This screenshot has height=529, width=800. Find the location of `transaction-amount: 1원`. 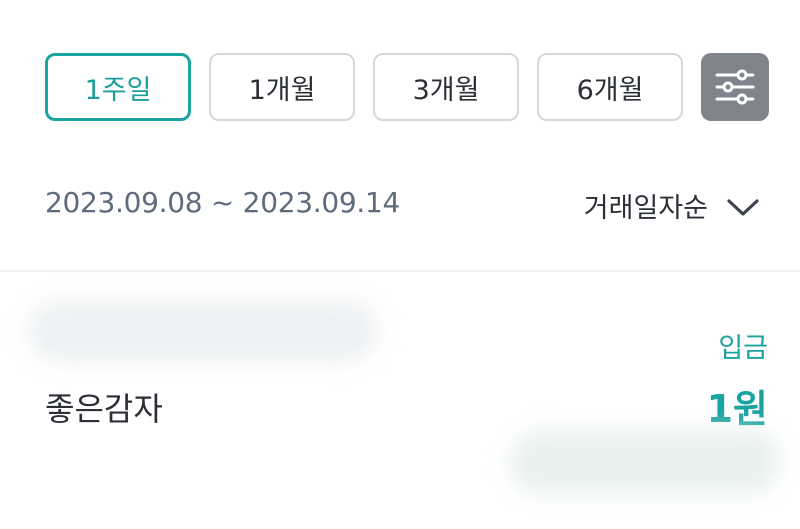

transaction-amount: 1원 is located at coordinates (737, 409).